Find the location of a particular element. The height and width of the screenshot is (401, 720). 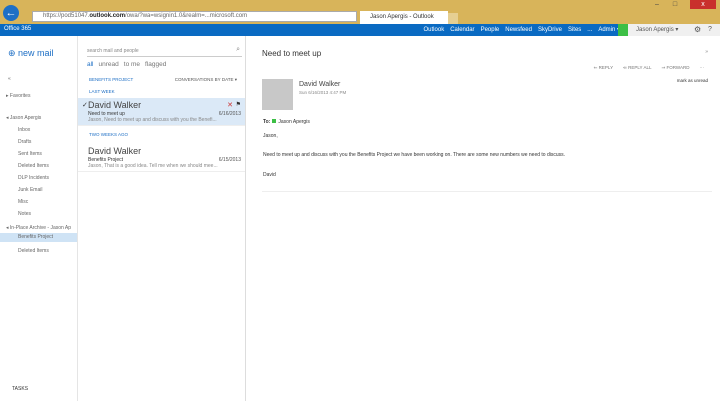

nav-newsfeed: Newsfeed is located at coordinates (518, 30).